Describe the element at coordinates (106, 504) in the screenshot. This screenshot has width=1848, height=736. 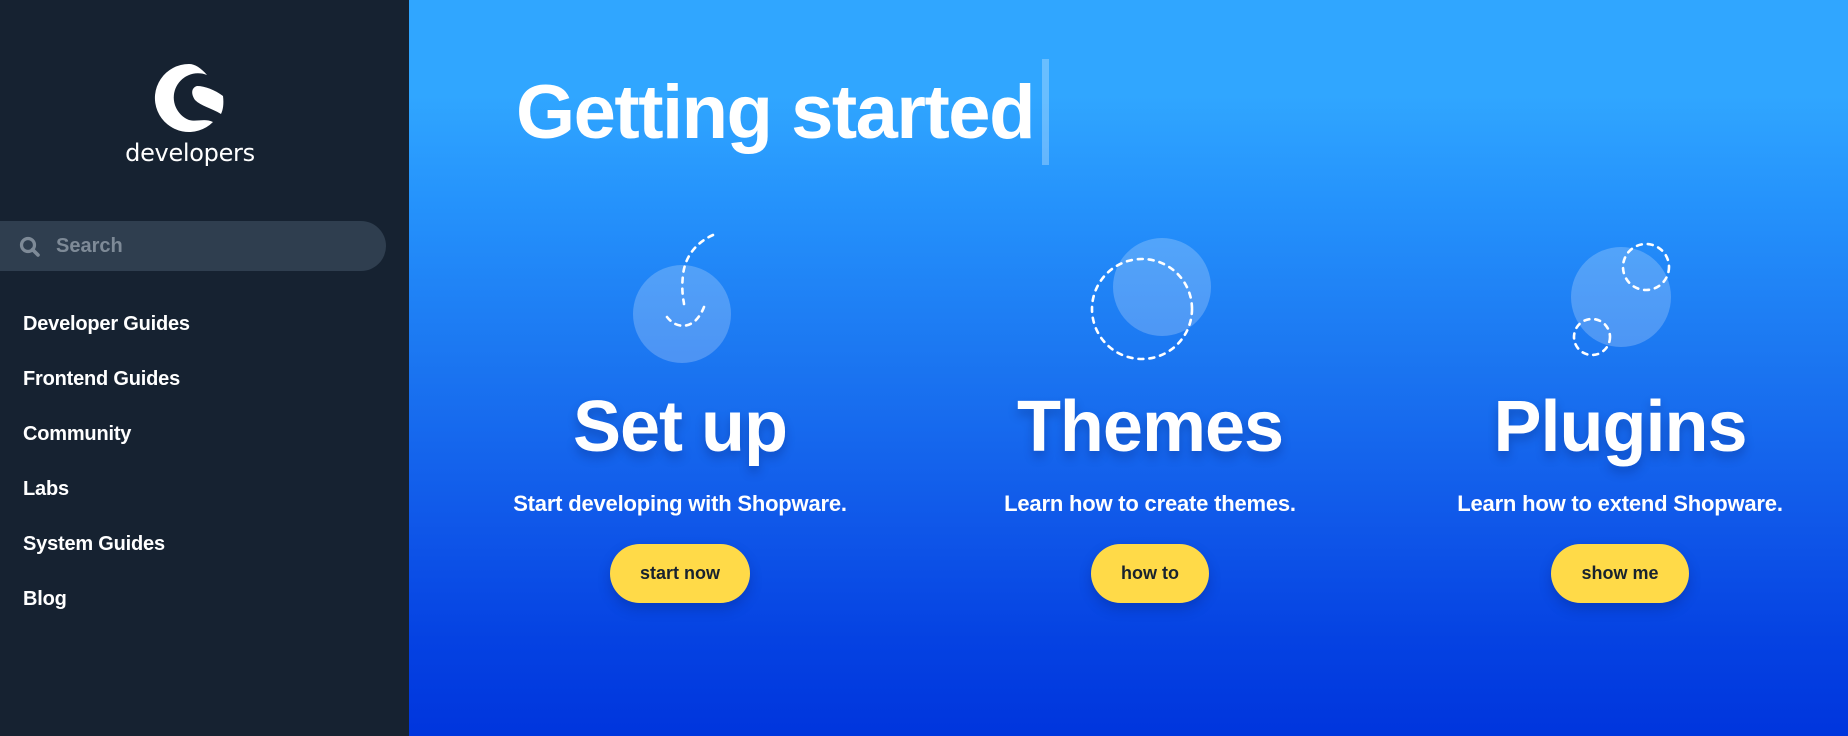
I see `sidebar-item-labs: Labs` at that location.